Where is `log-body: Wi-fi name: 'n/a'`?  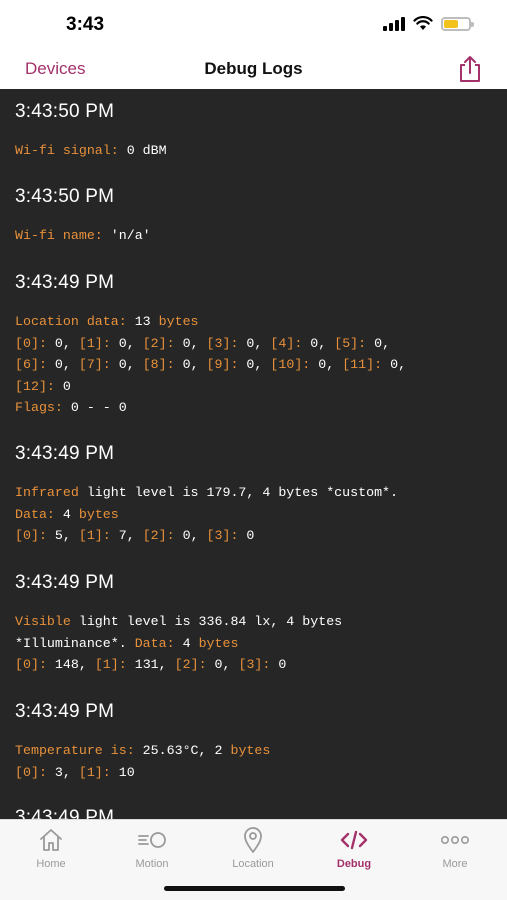
log-body: Wi-fi name: 'n/a' is located at coordinates (256, 236).